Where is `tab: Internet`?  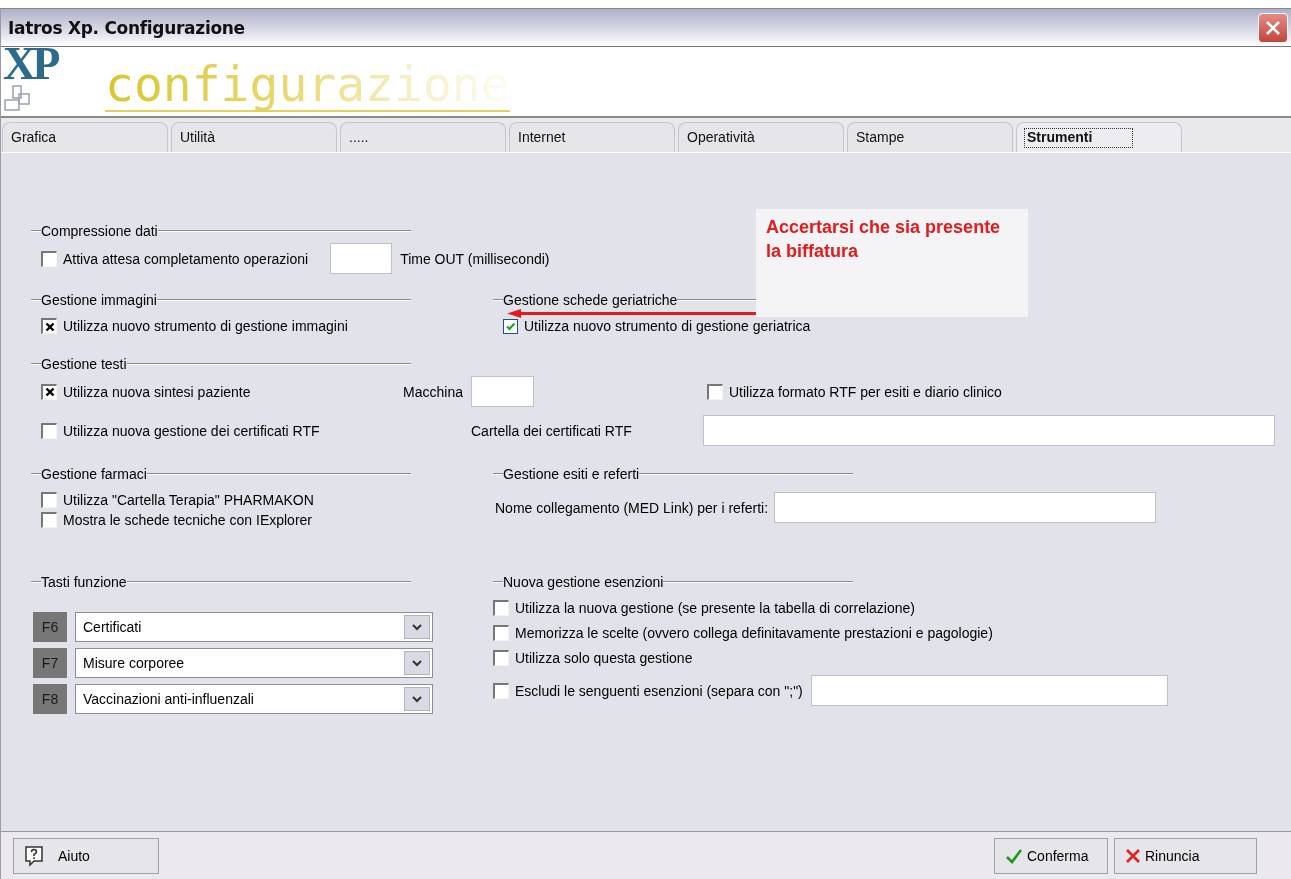 tab: Internet is located at coordinates (592, 137).